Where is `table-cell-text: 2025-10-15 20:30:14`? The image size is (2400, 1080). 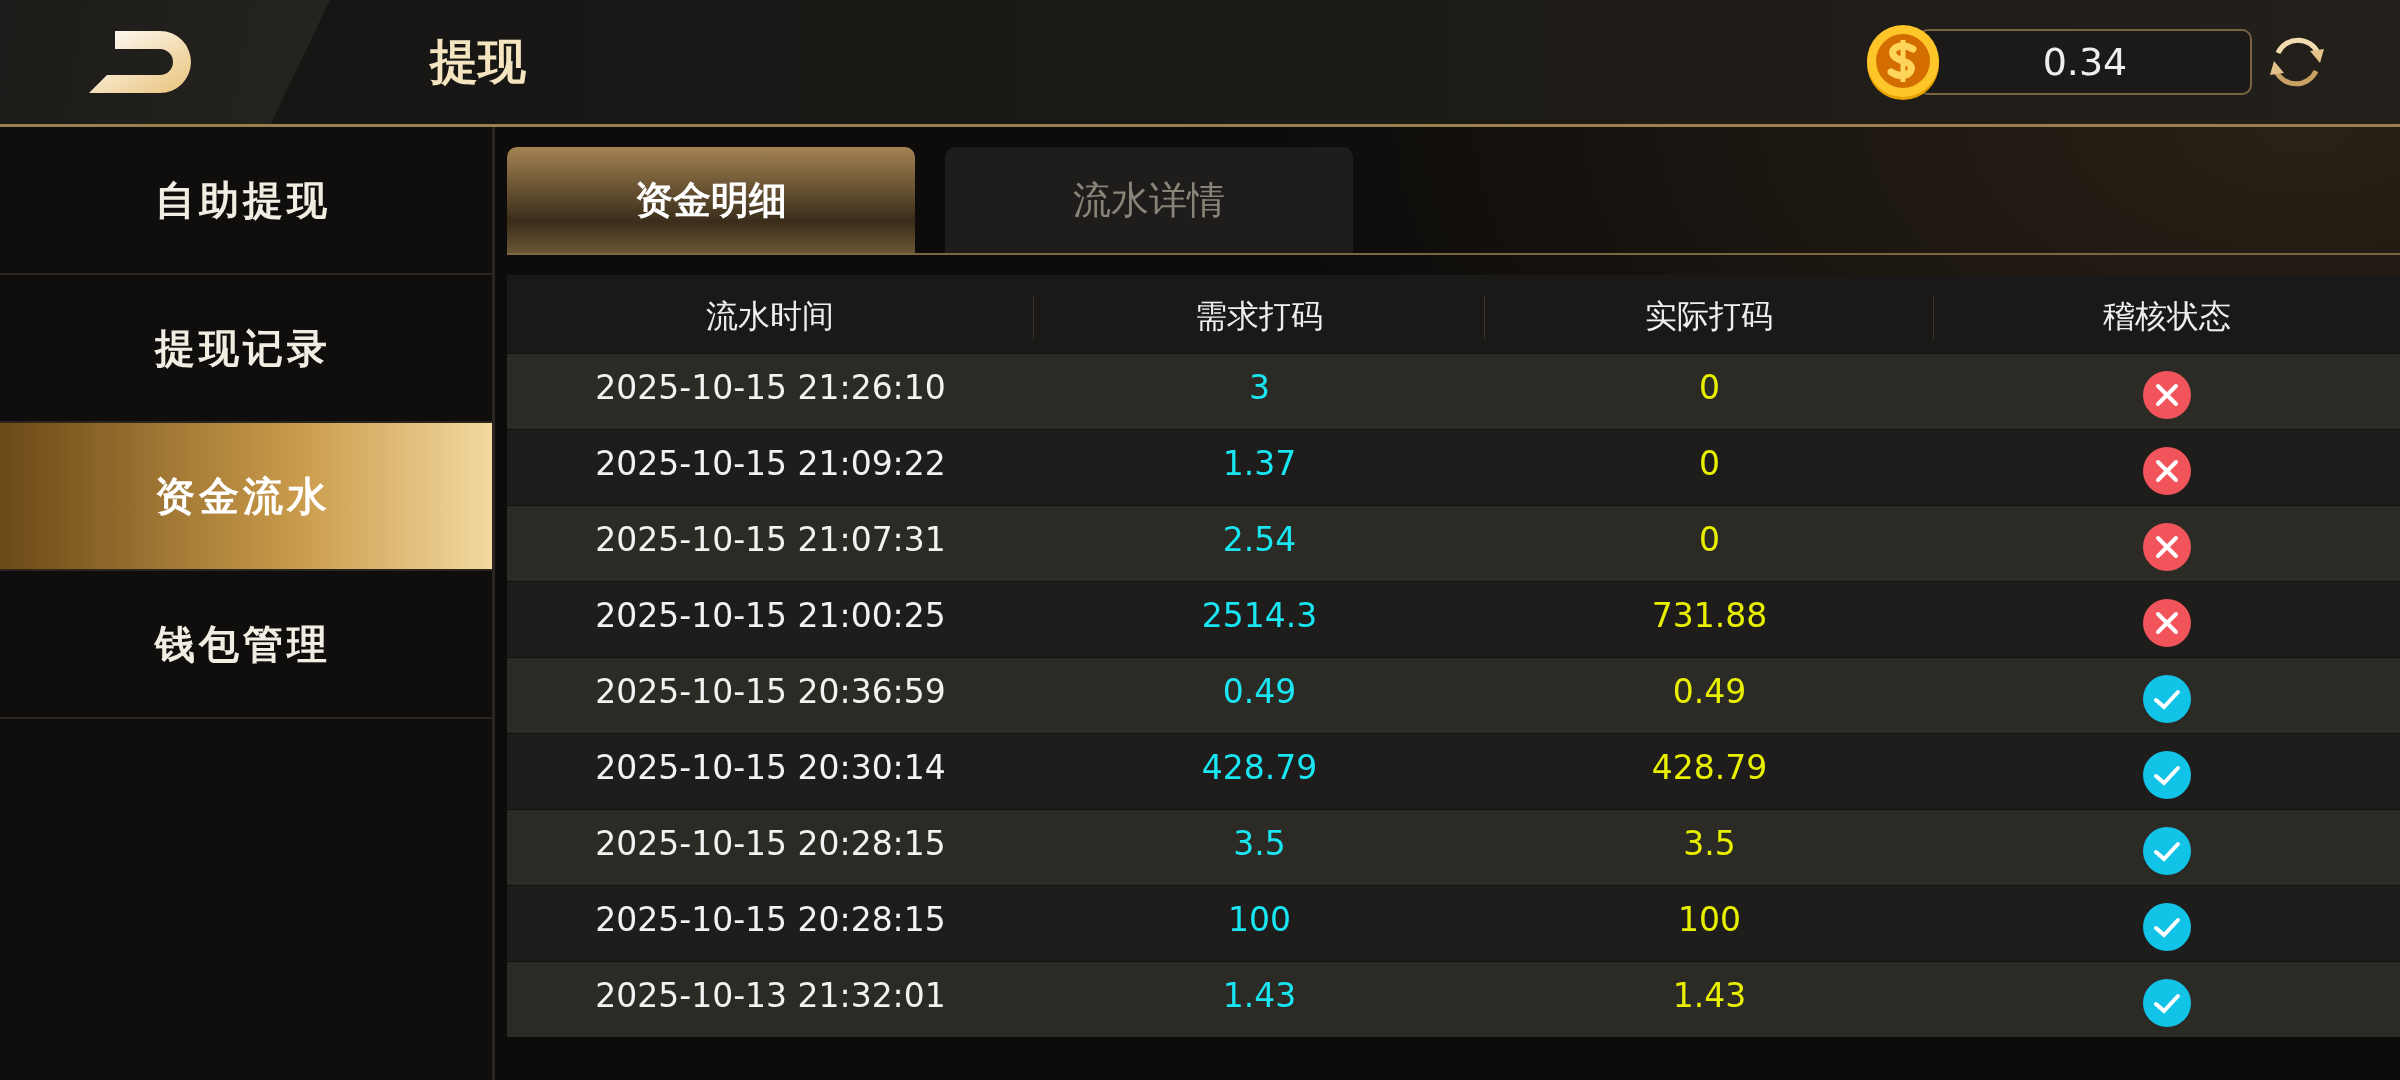
table-cell-text: 2025-10-15 20:30:14 is located at coordinates (770, 768).